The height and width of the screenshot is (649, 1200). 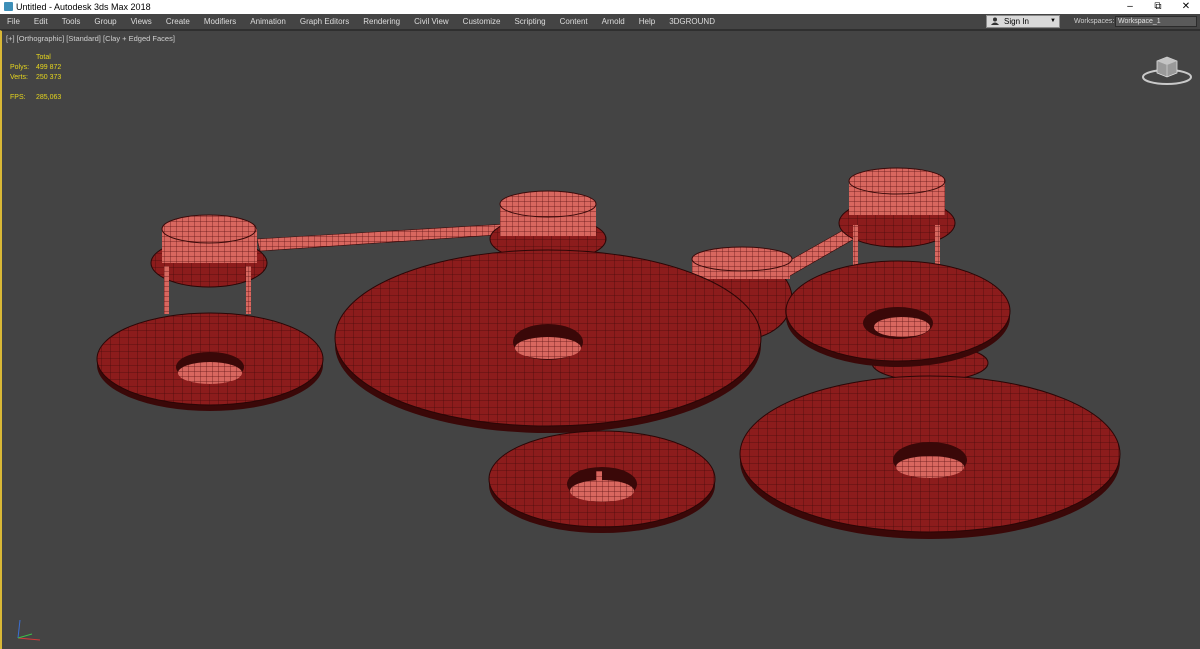 What do you see at coordinates (178, 21) in the screenshot?
I see `menu-item-create: Create` at bounding box center [178, 21].